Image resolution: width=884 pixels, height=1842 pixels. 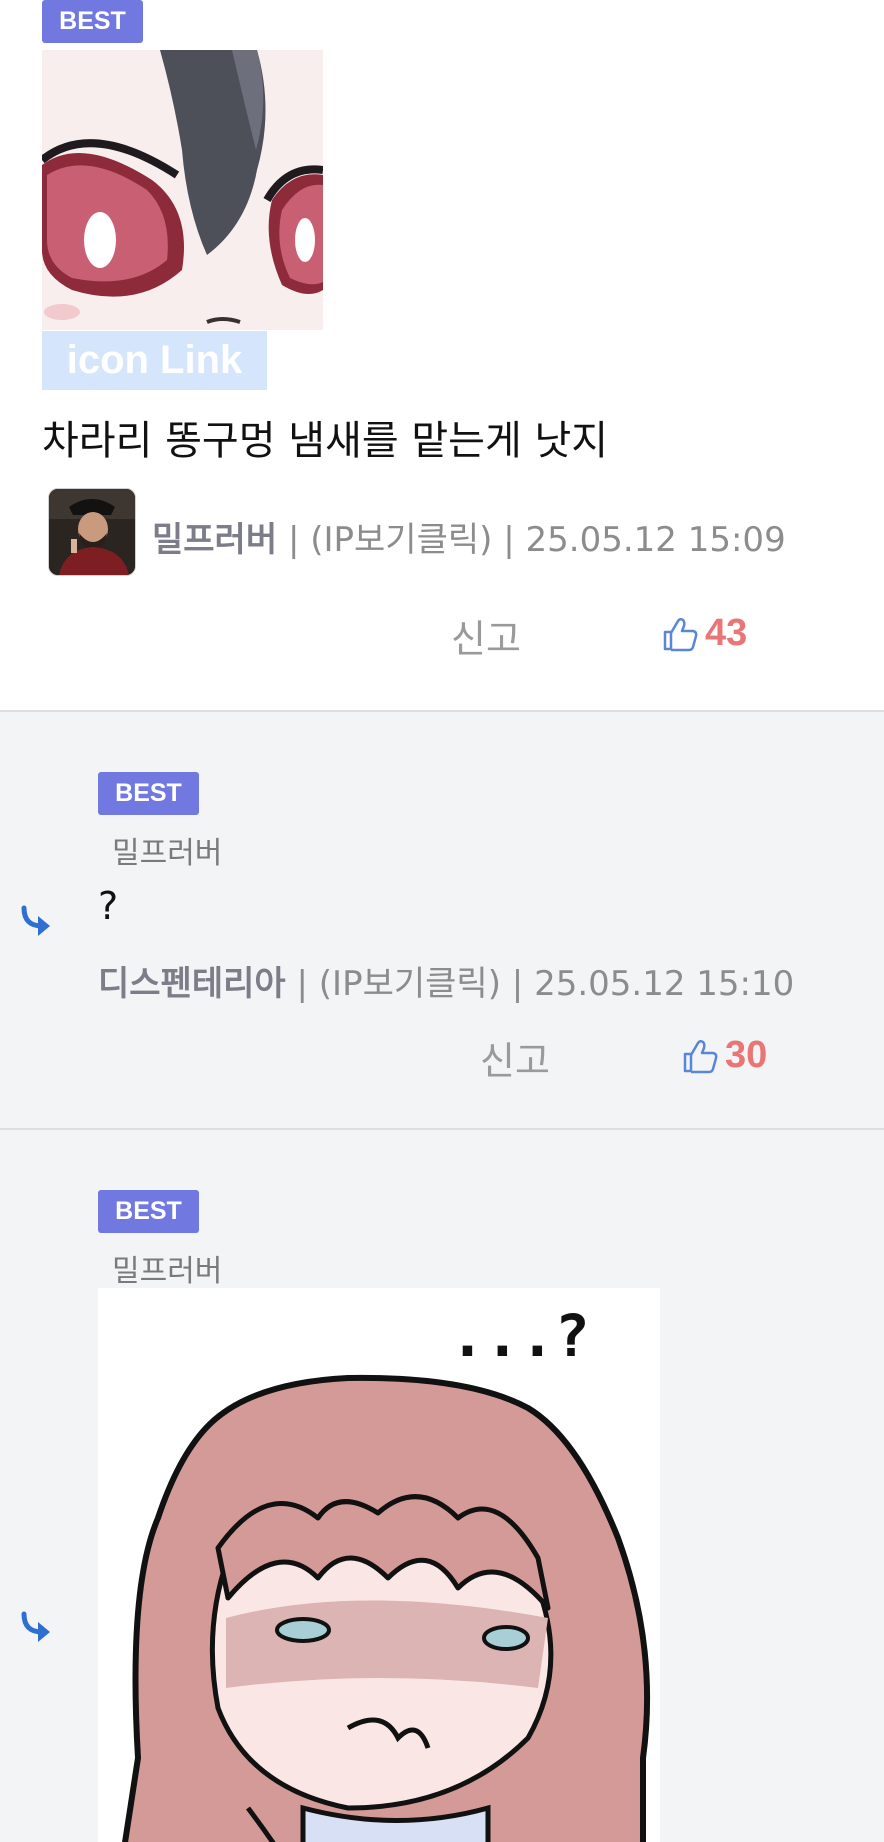 I want to click on comment-text: 차라리 똥구멍 냄새를 맡는게 낫지, so click(x=325, y=441).